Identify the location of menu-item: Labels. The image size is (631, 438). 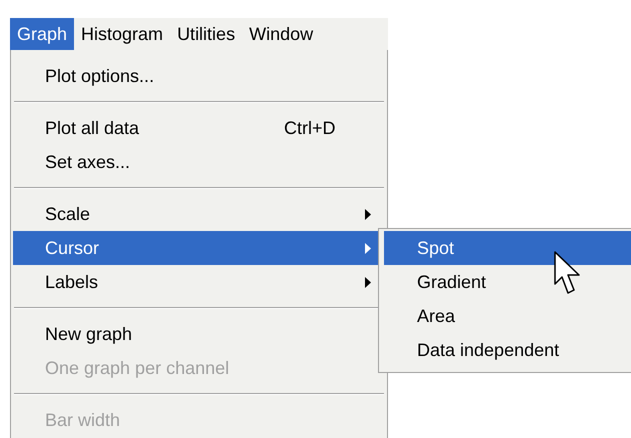
(199, 282).